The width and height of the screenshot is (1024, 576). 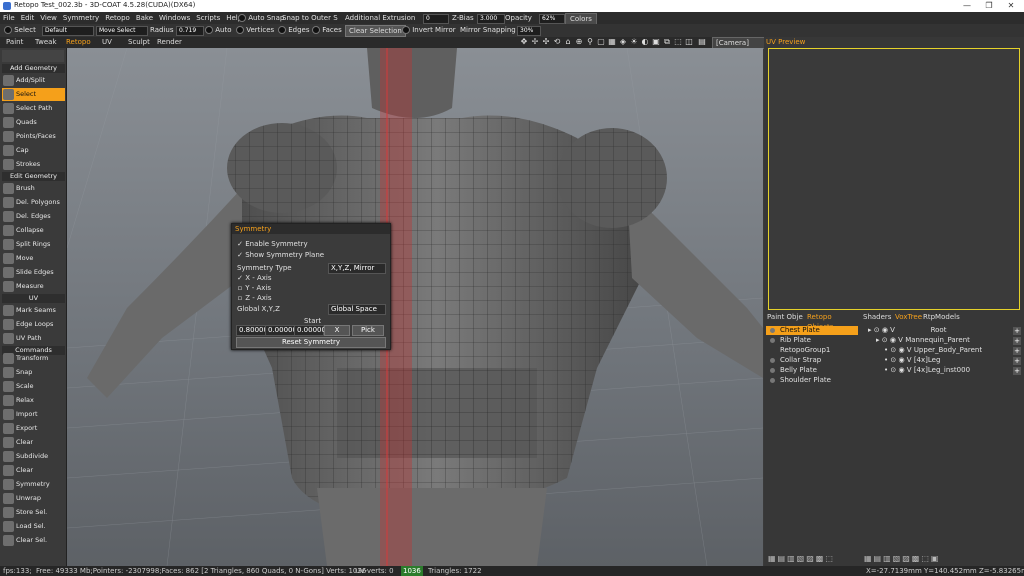 What do you see at coordinates (902, 558) in the screenshot?
I see `voxtree-panel-buttons: ▦▤▥▧▨▩⬚▣` at bounding box center [902, 558].